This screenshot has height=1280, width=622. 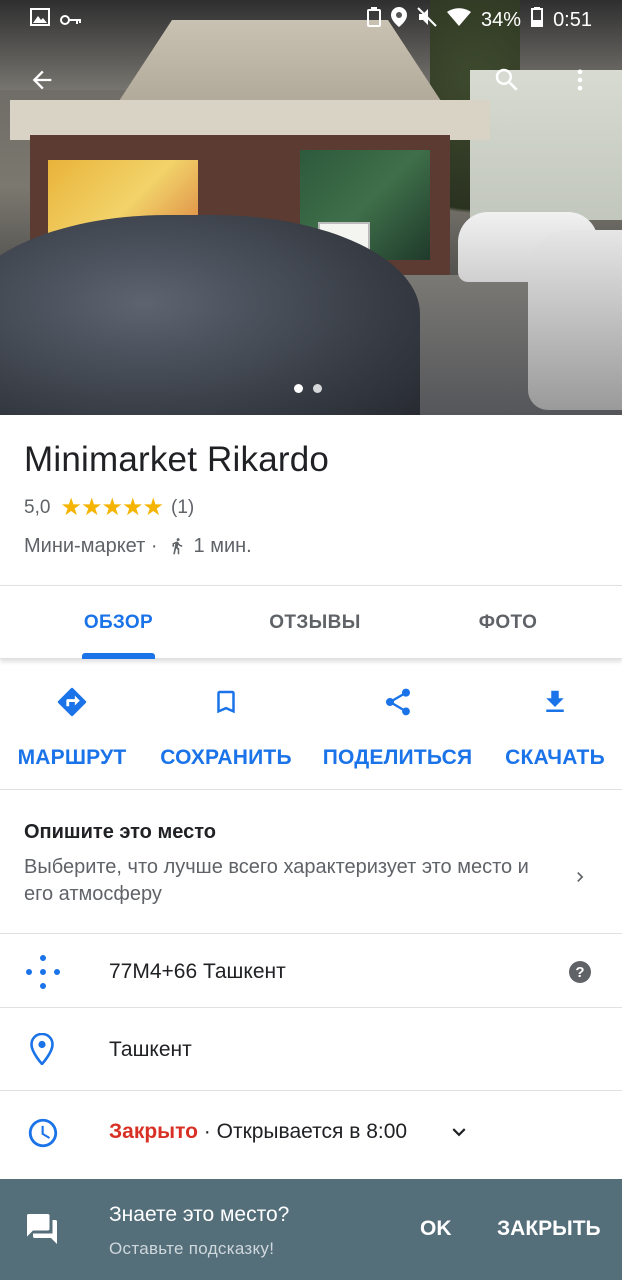 What do you see at coordinates (537, 20) in the screenshot?
I see `battery-icon` at bounding box center [537, 20].